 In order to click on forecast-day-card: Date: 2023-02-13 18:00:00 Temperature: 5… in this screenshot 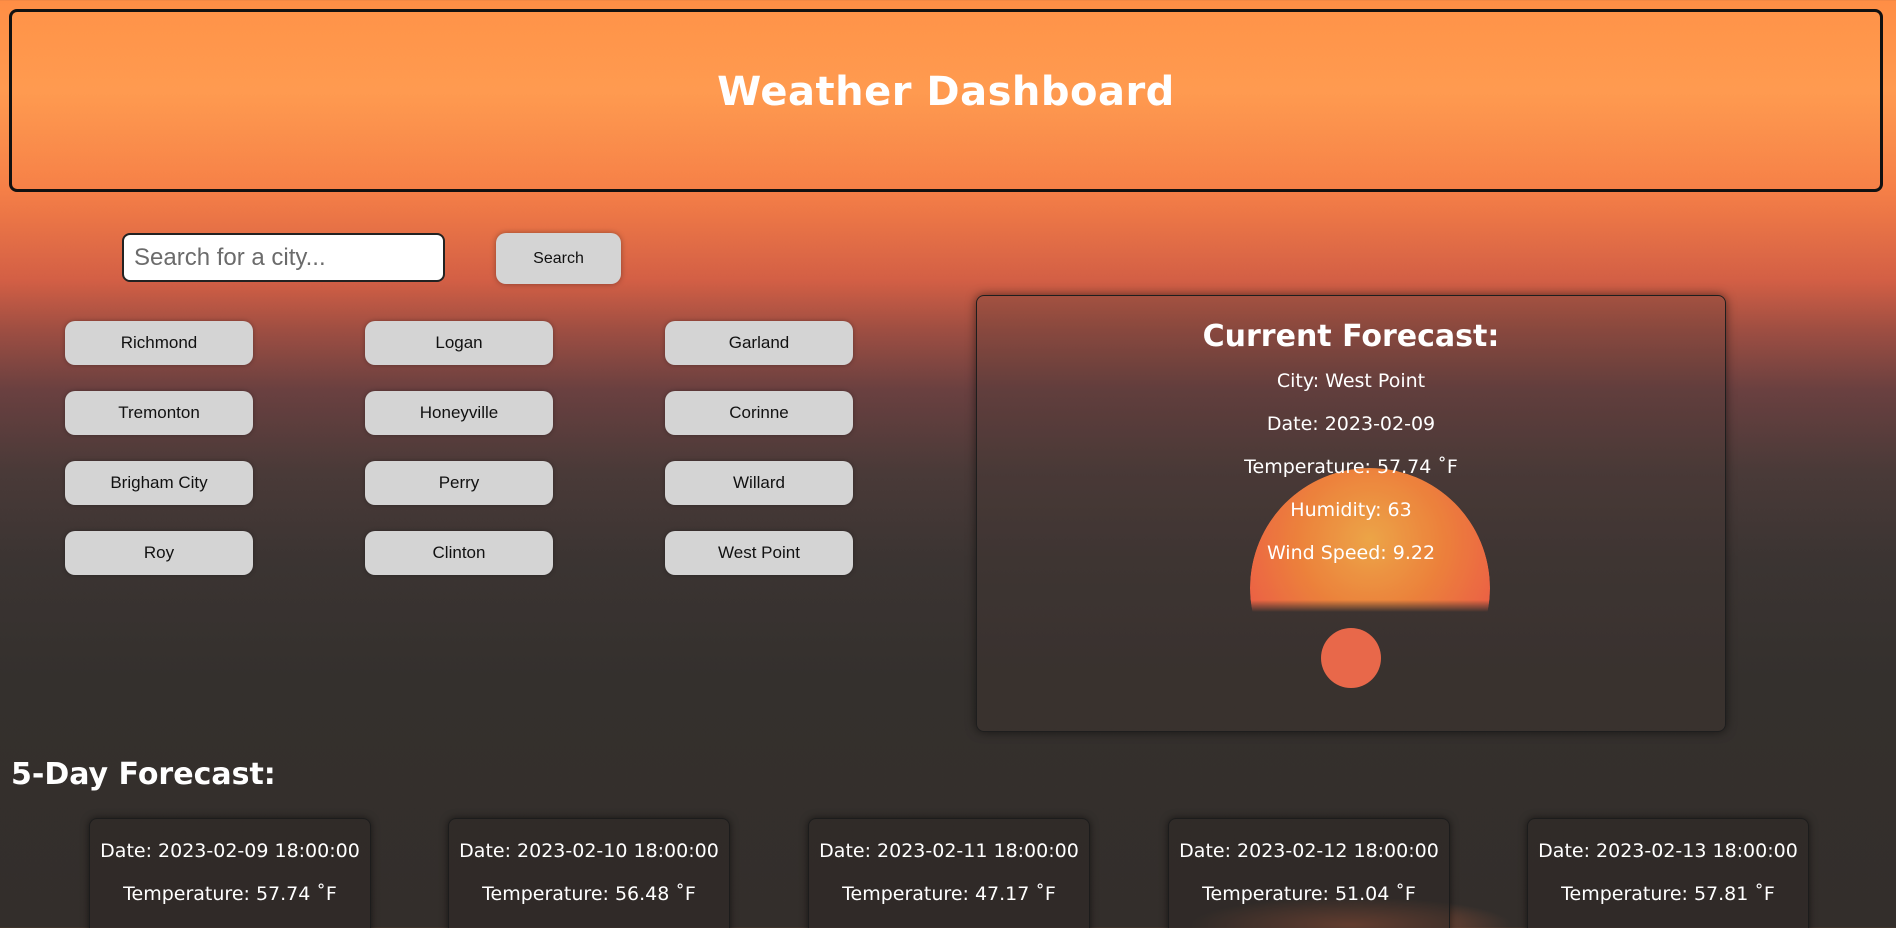, I will do `click(1668, 873)`.